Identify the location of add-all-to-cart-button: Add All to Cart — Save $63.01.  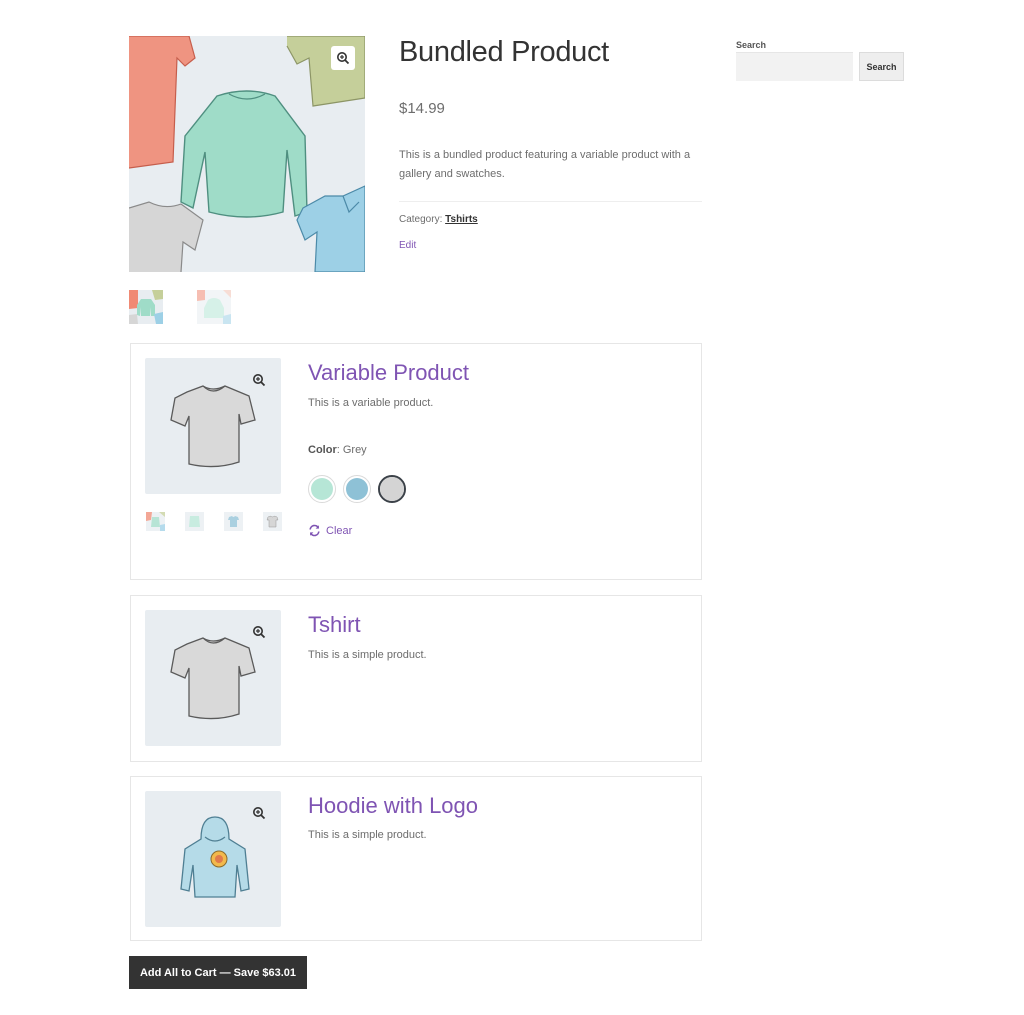
(218, 972).